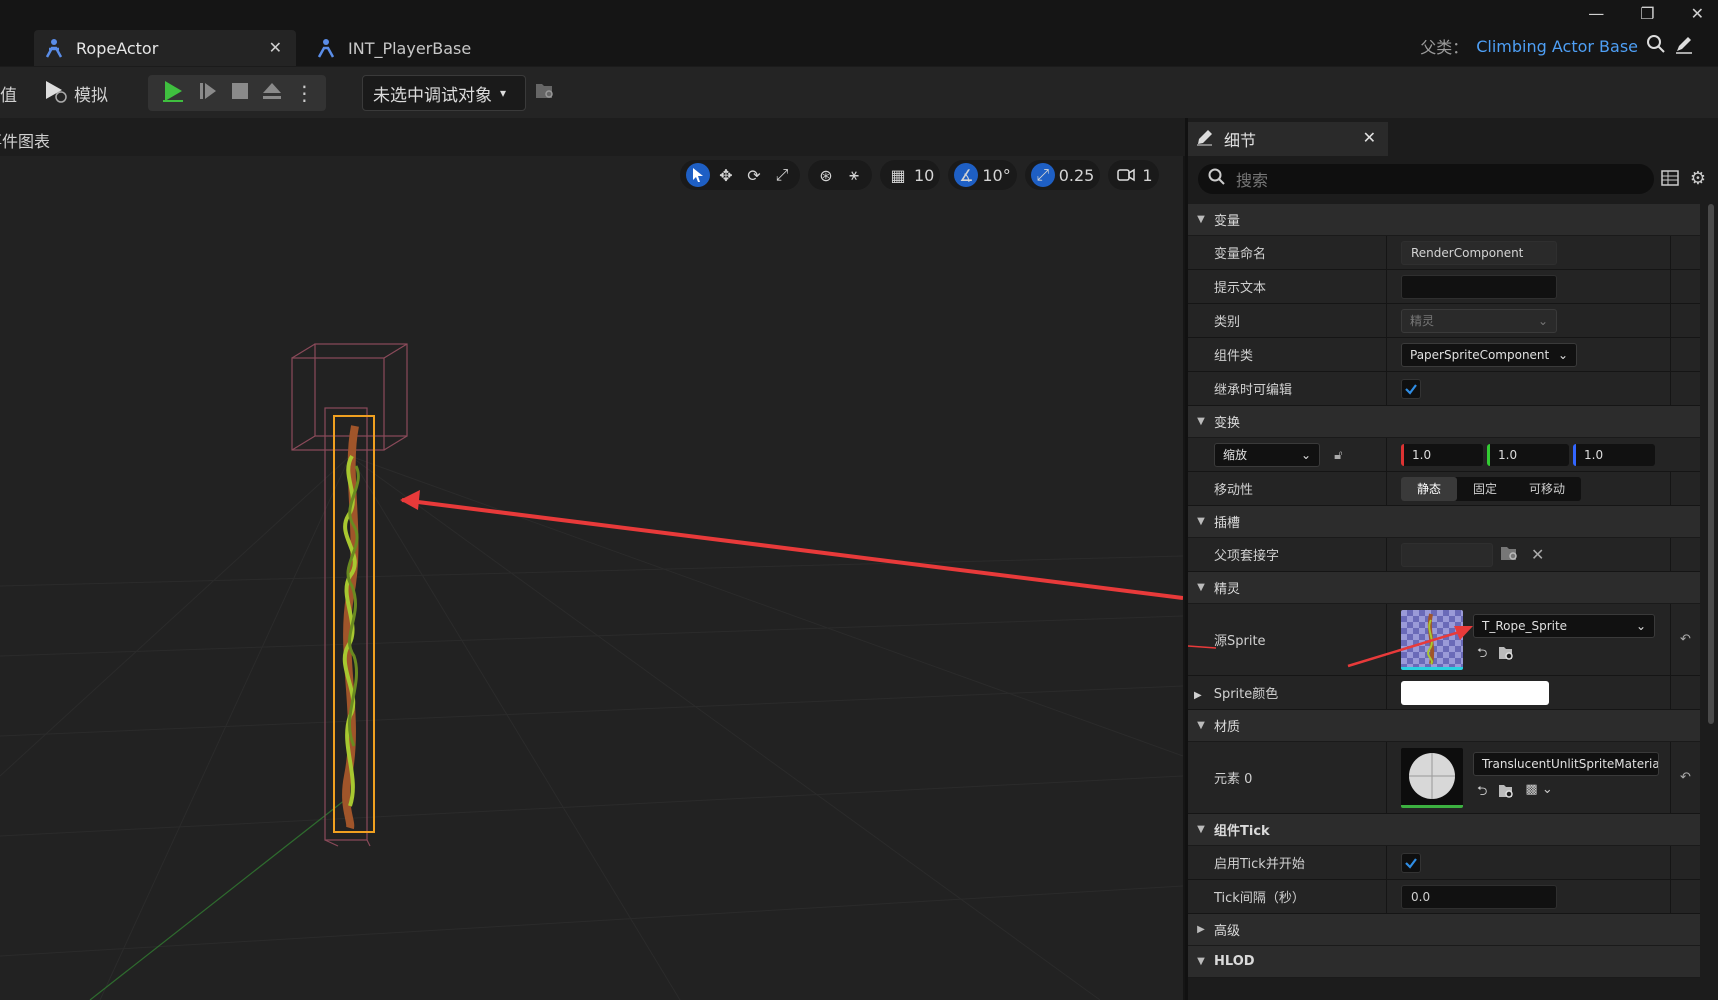 The height and width of the screenshot is (1000, 1718). Describe the element at coordinates (1267, 454) in the screenshot. I see `scale-mode-dropdown: 缩放 ⌄` at that location.